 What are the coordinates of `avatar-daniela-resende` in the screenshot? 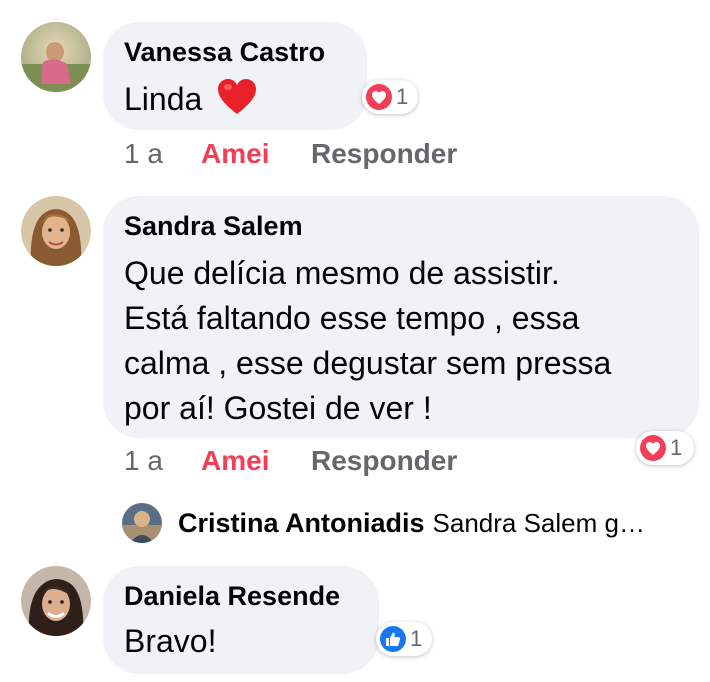 It's located at (56, 601).